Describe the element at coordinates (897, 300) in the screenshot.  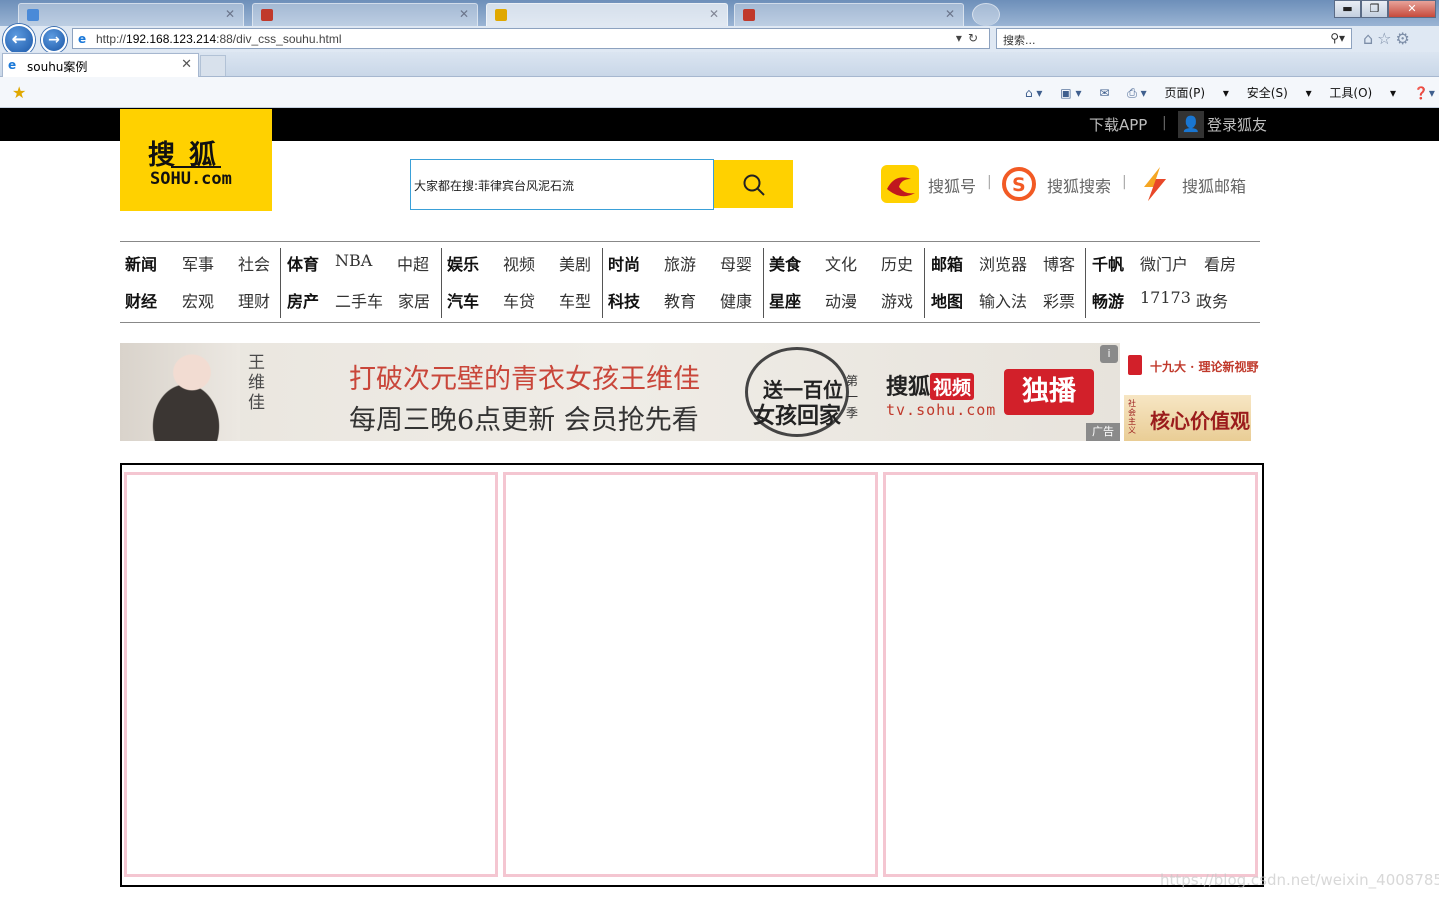
I see `nav-link: 游戏` at that location.